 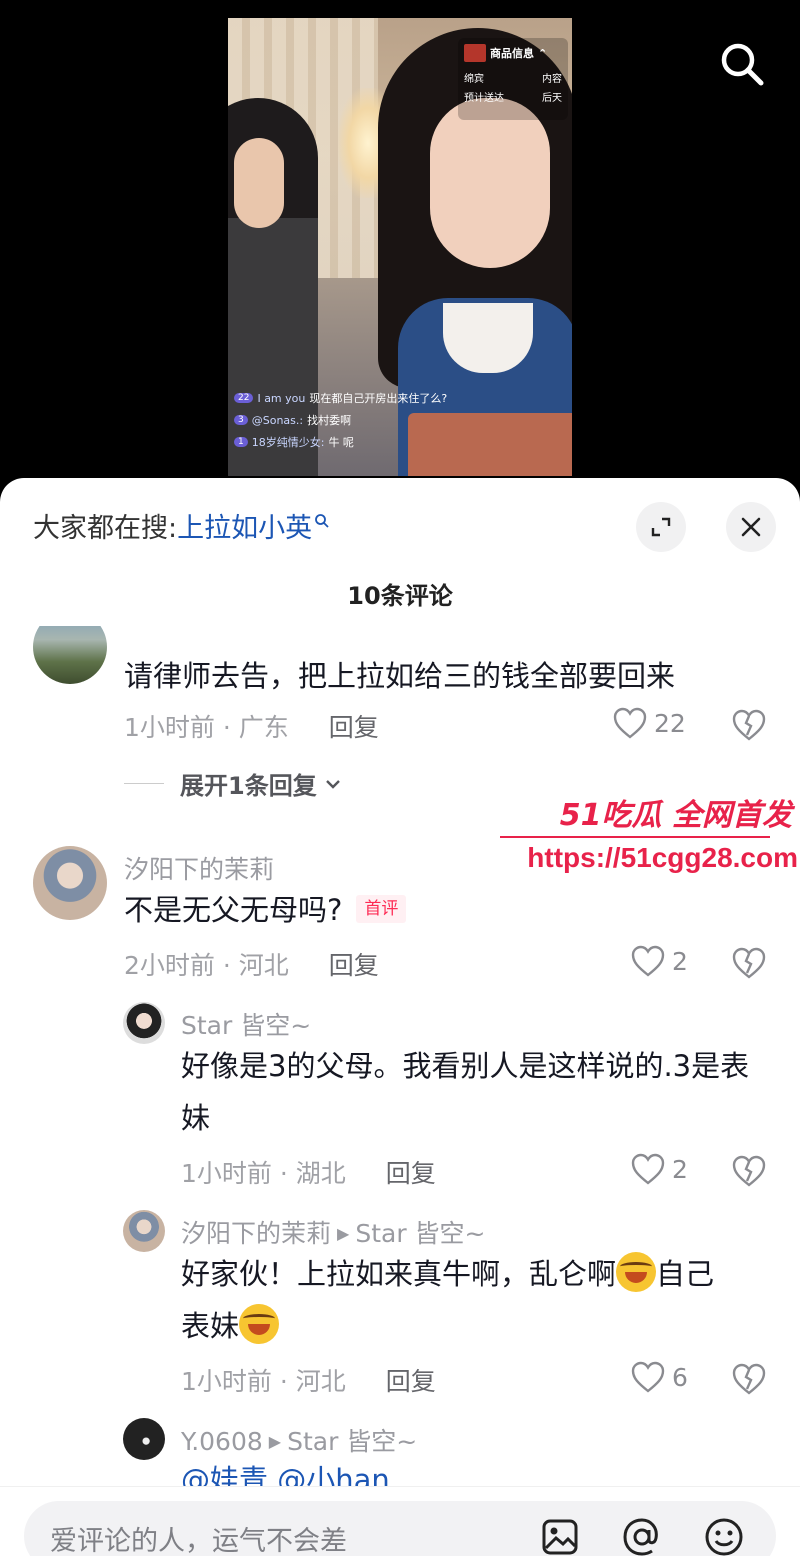 I want to click on live-chat-message: 1 18岁纯情少女: 牛 呢, so click(x=340, y=442).